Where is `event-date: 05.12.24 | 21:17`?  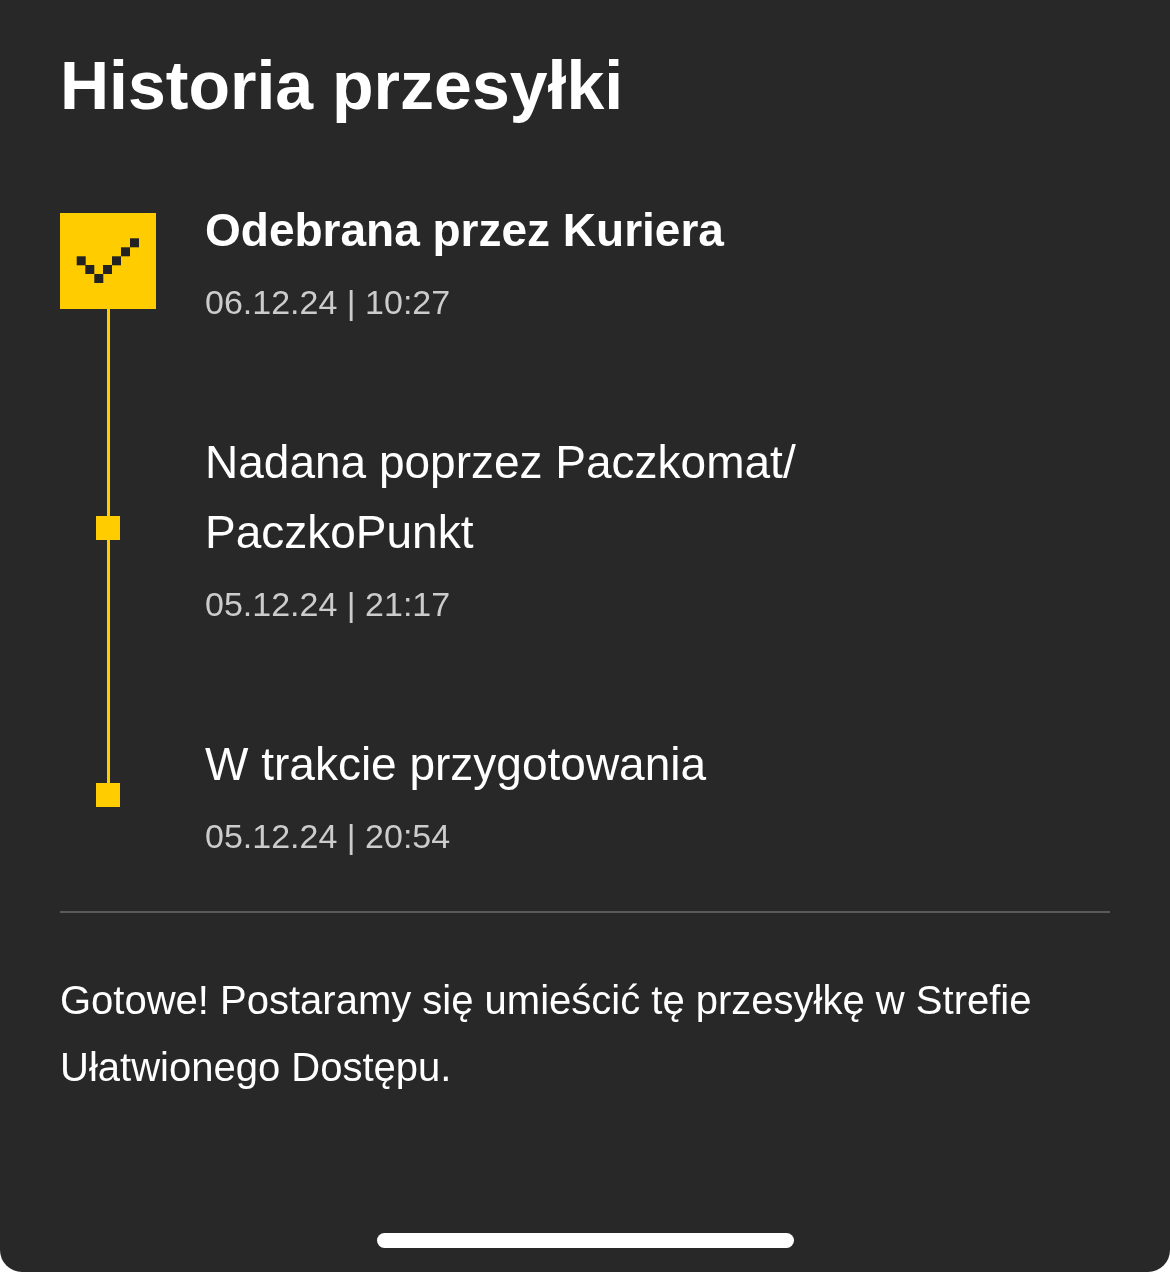 event-date: 05.12.24 | 21:17 is located at coordinates (328, 604).